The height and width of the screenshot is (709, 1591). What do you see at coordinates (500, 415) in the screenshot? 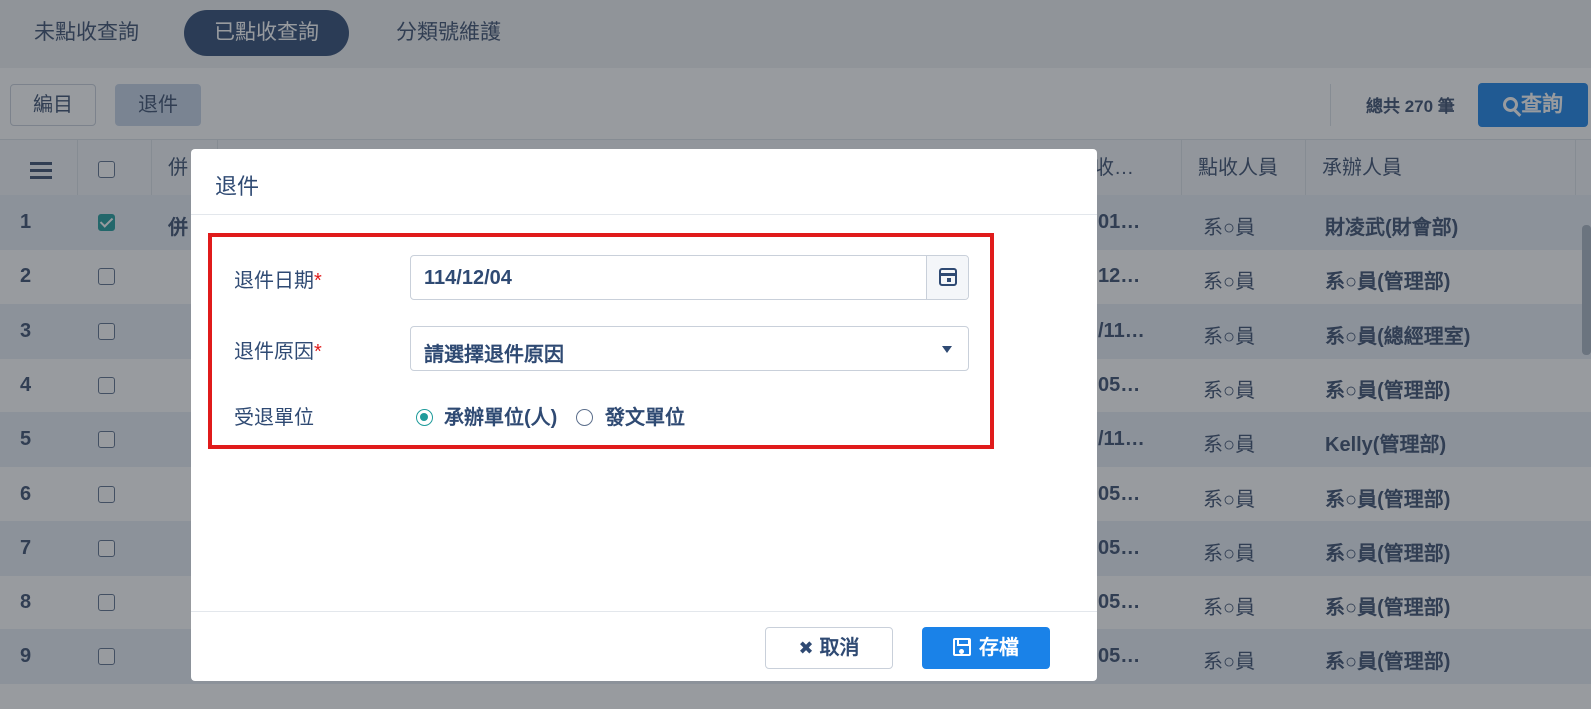
I see `radio-handling-unit-label: 承辦單位(人)` at bounding box center [500, 415].